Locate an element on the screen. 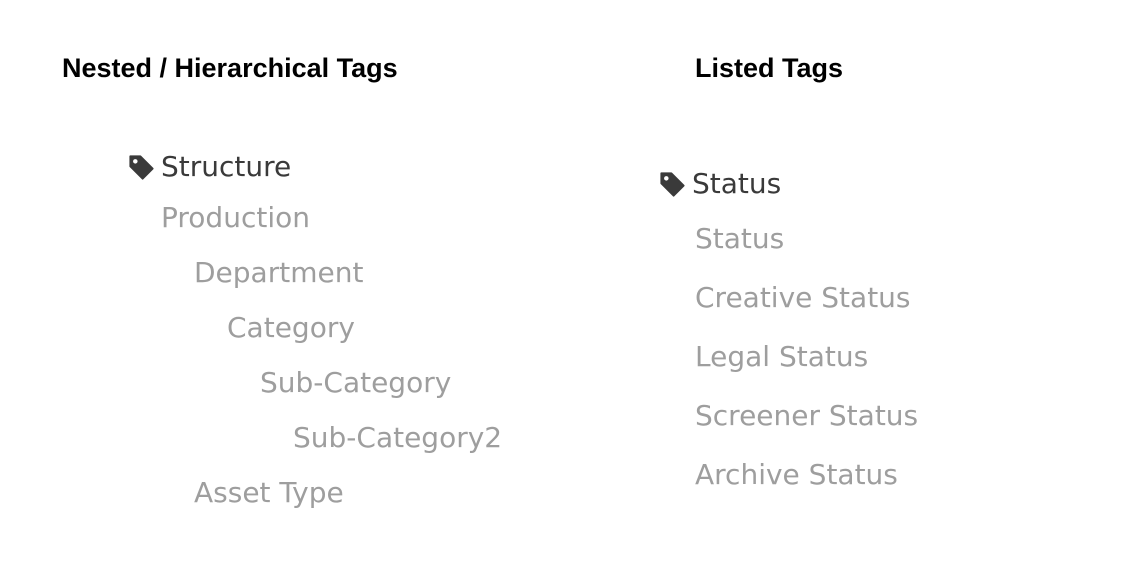 This screenshot has height=588, width=1134. nested-root-tag: Structure is located at coordinates (209, 167).